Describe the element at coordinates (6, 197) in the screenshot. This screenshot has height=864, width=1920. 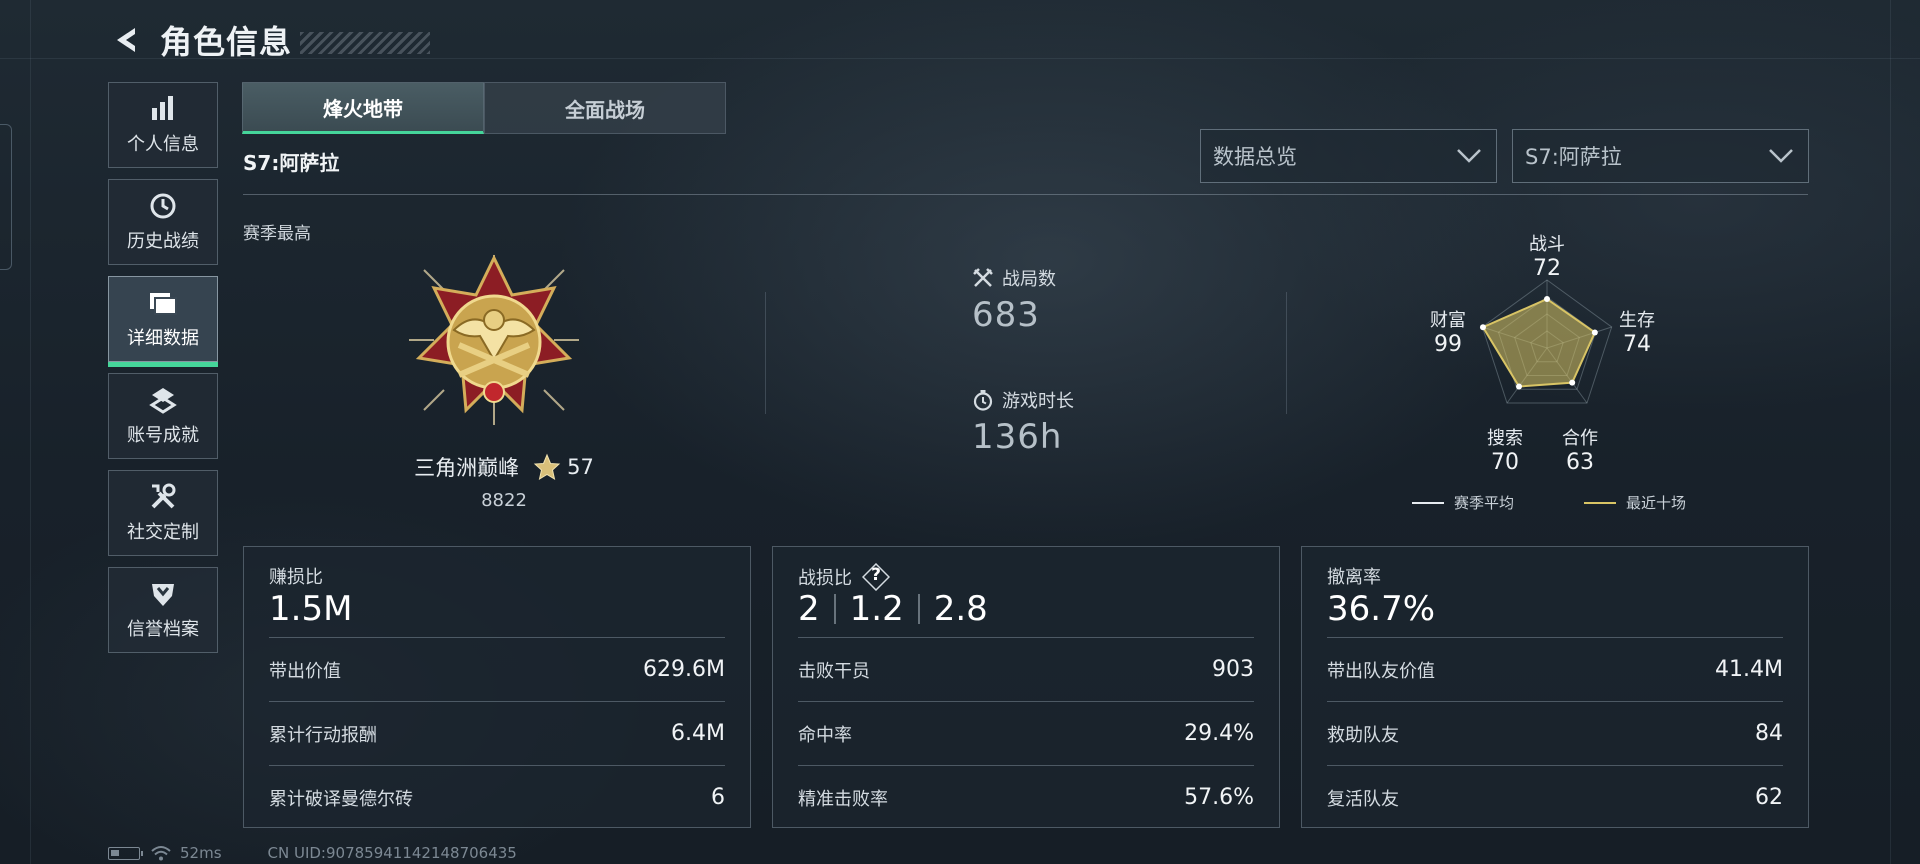
I see `side-drawer-handle` at that location.